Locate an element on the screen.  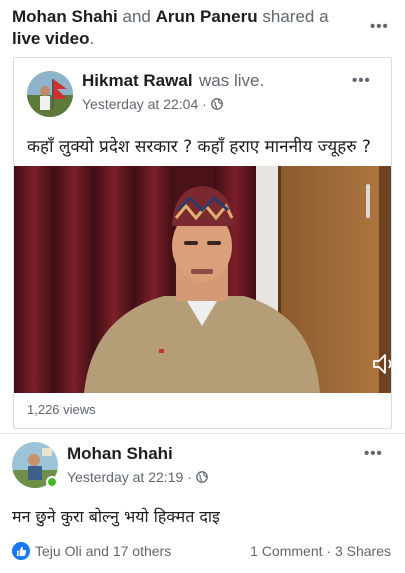
share-period: . is located at coordinates (92, 38).